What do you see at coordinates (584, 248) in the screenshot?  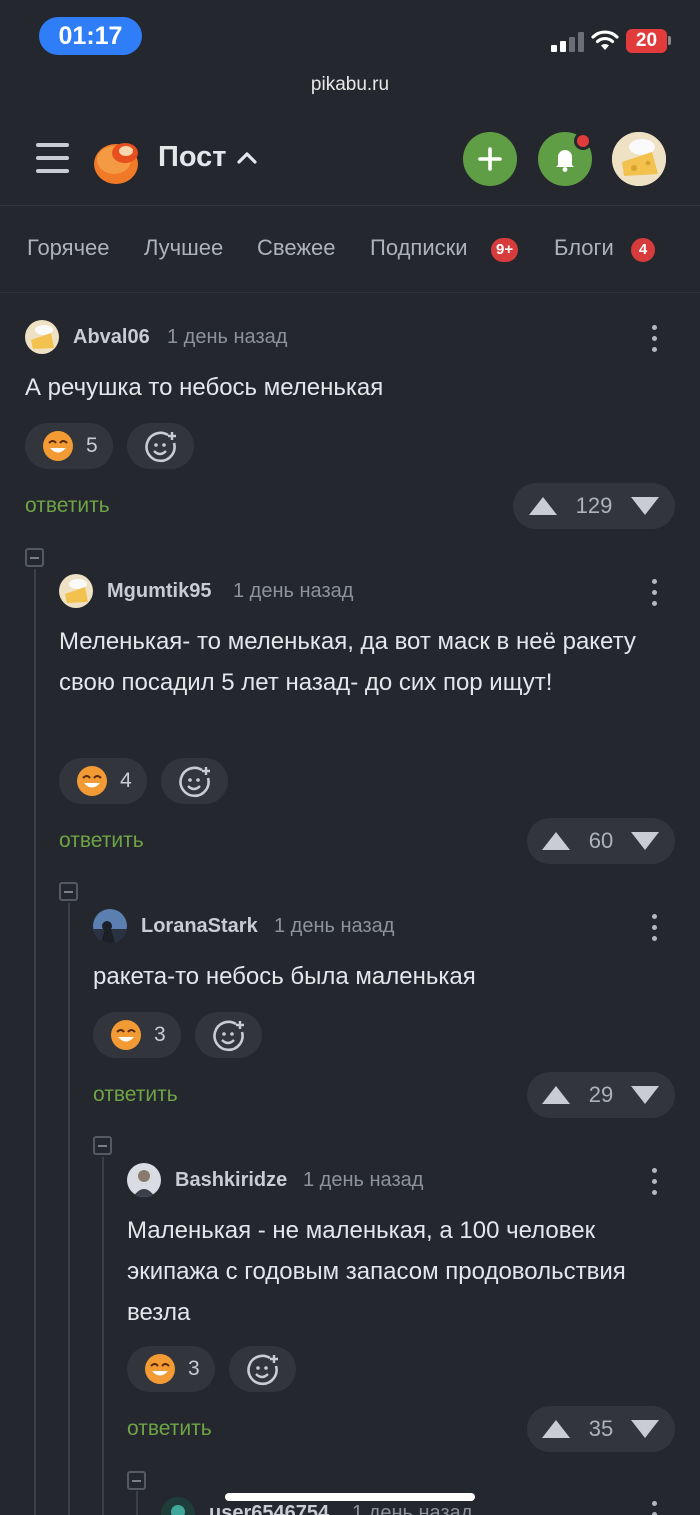 I see `tab-blogs: Блоги` at bounding box center [584, 248].